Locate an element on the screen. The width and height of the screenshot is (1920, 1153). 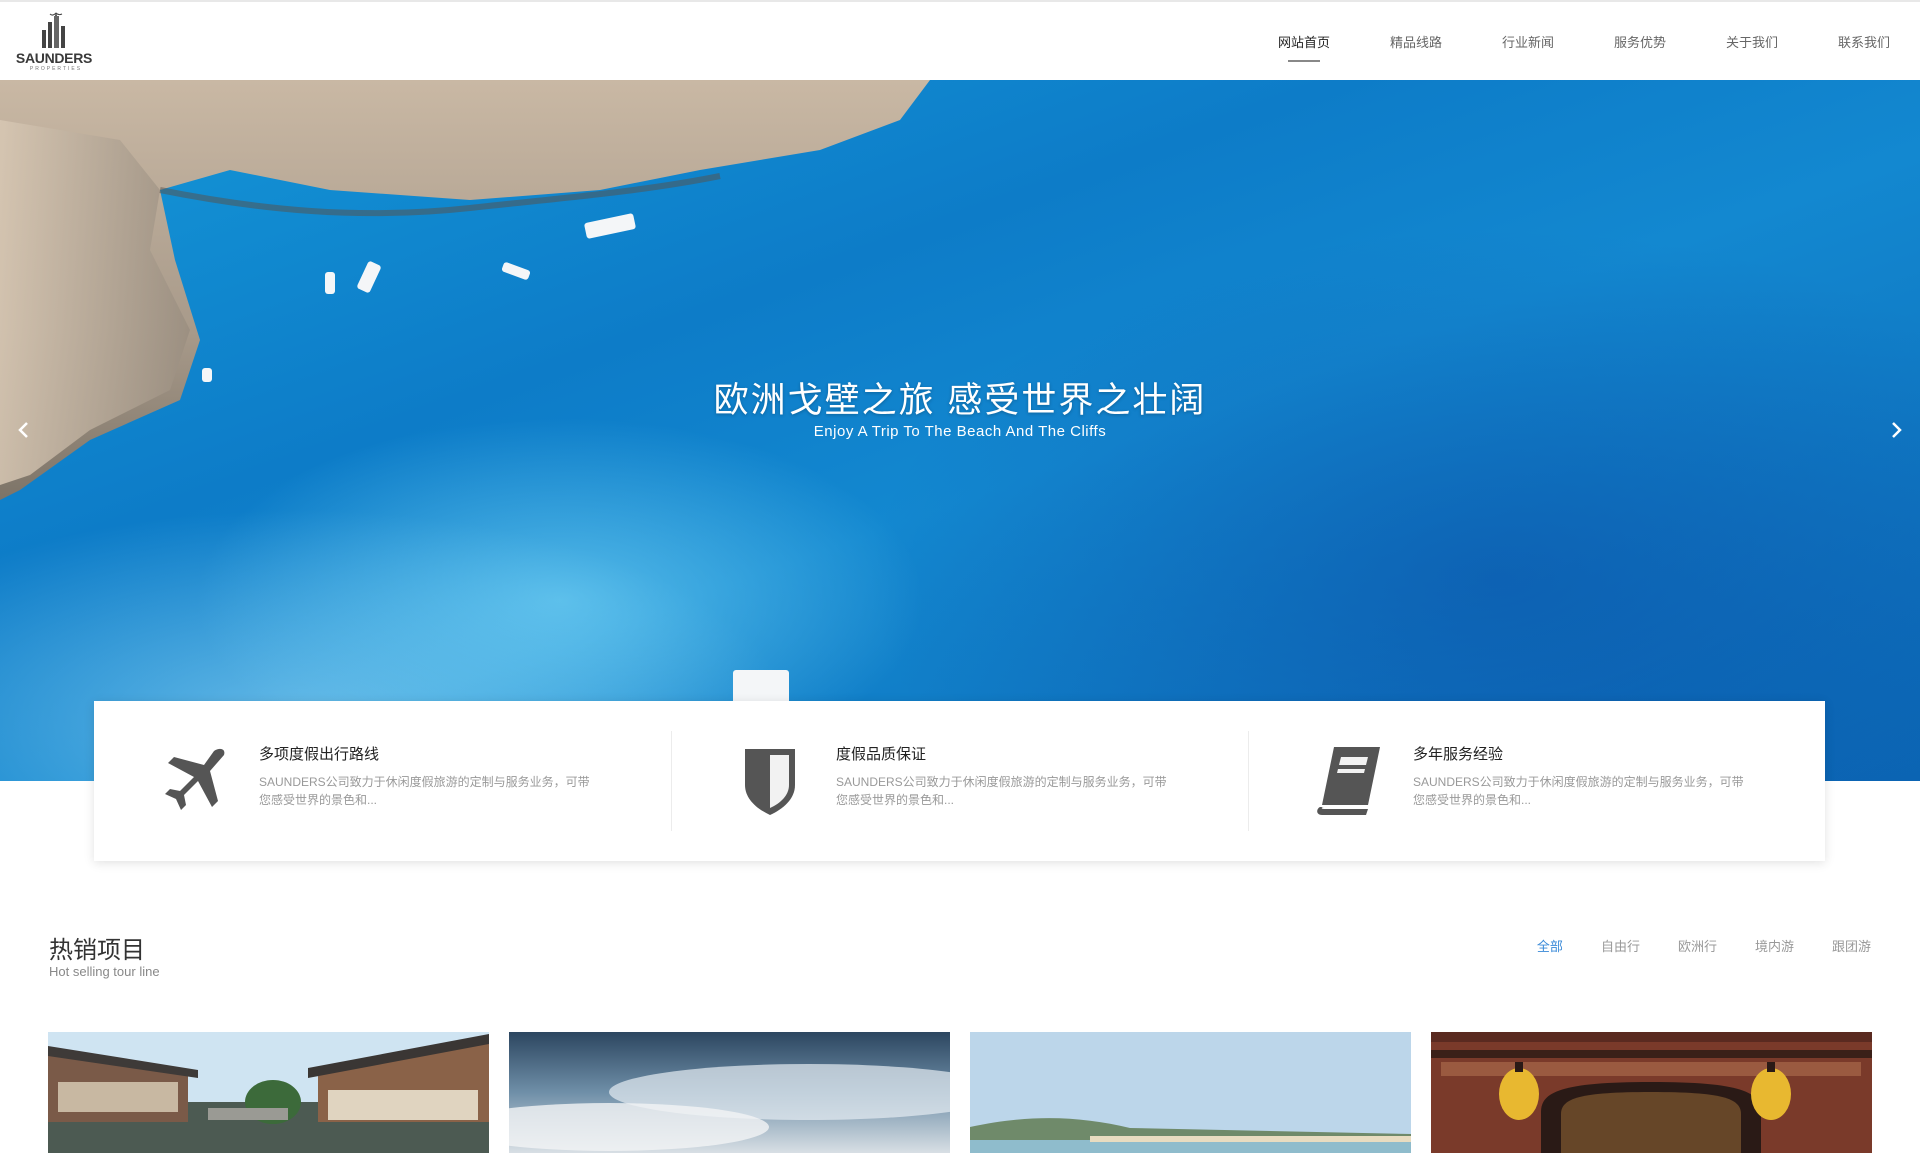
hero-subtitle: Enjoy A Trip To The Beach And The Cliffs is located at coordinates (960, 431).